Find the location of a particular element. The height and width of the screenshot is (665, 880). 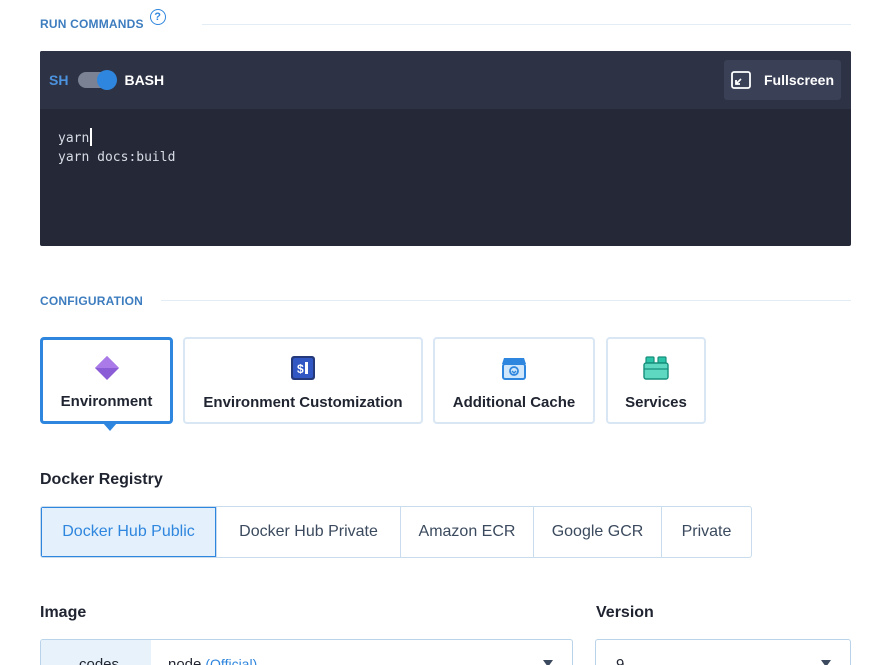

tab-environment-customization: $ Environment Customization is located at coordinates (303, 380).